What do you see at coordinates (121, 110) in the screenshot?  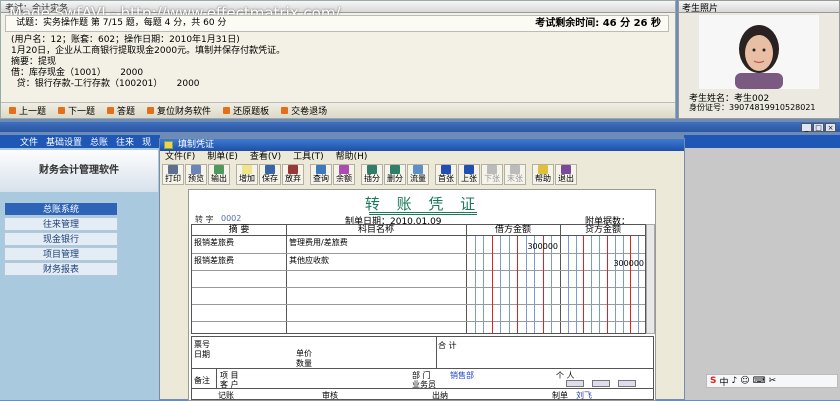 I see `answer-button: 答题` at bounding box center [121, 110].